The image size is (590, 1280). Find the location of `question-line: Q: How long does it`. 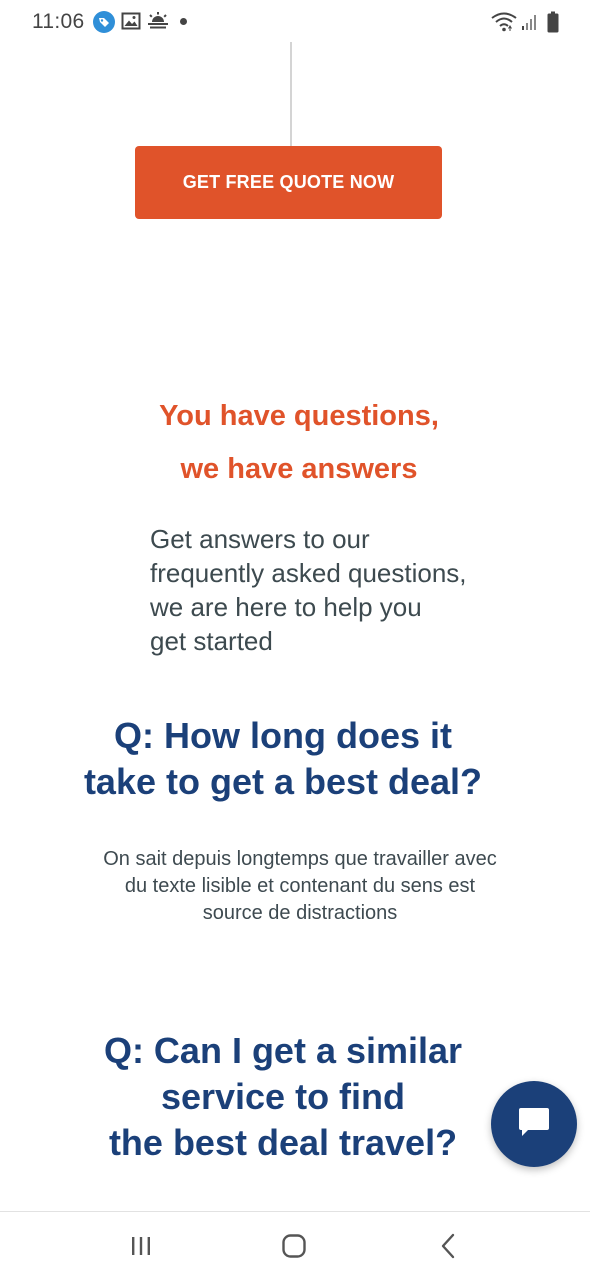

question-line: Q: How long does it is located at coordinates (283, 735).